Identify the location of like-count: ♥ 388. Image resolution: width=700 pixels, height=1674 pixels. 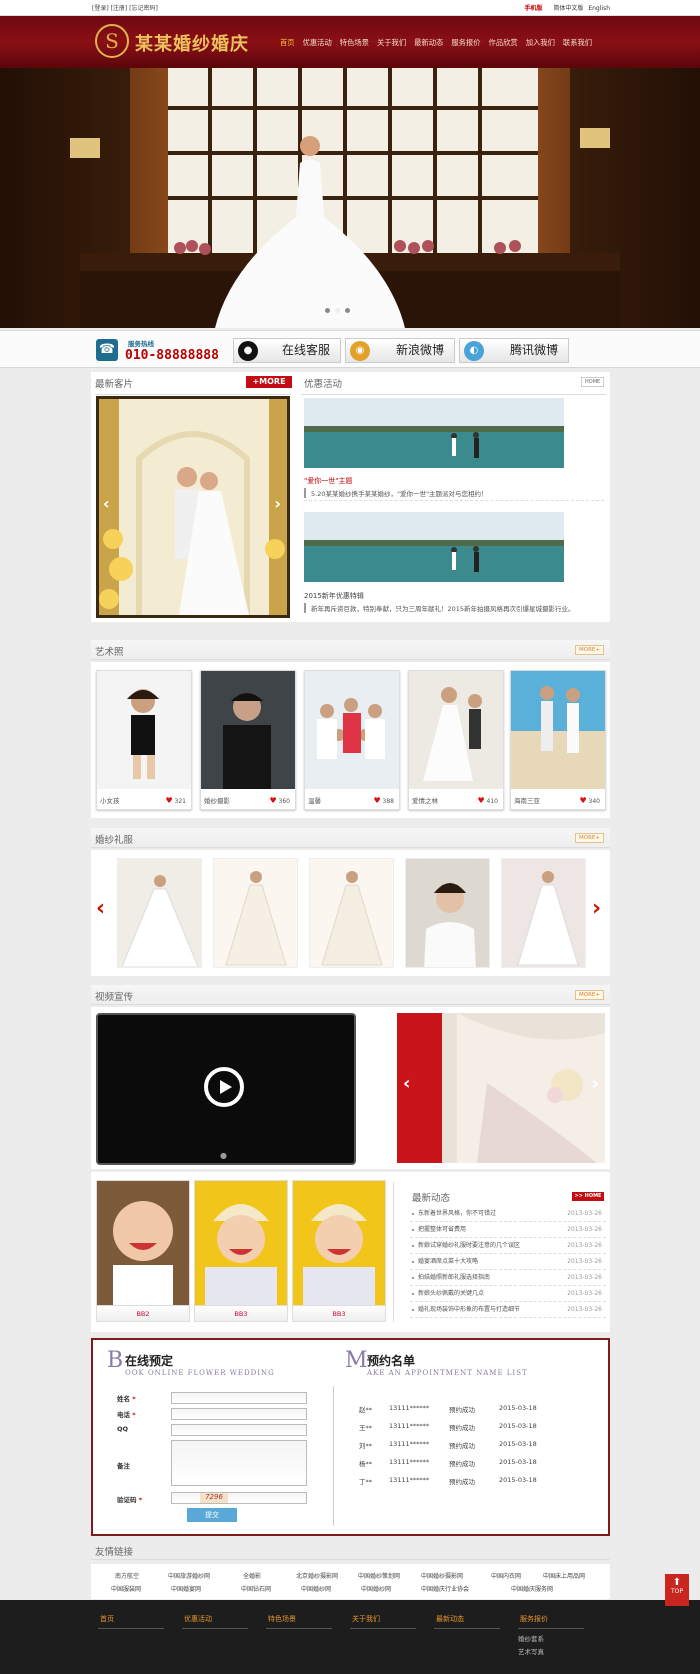
(383, 800).